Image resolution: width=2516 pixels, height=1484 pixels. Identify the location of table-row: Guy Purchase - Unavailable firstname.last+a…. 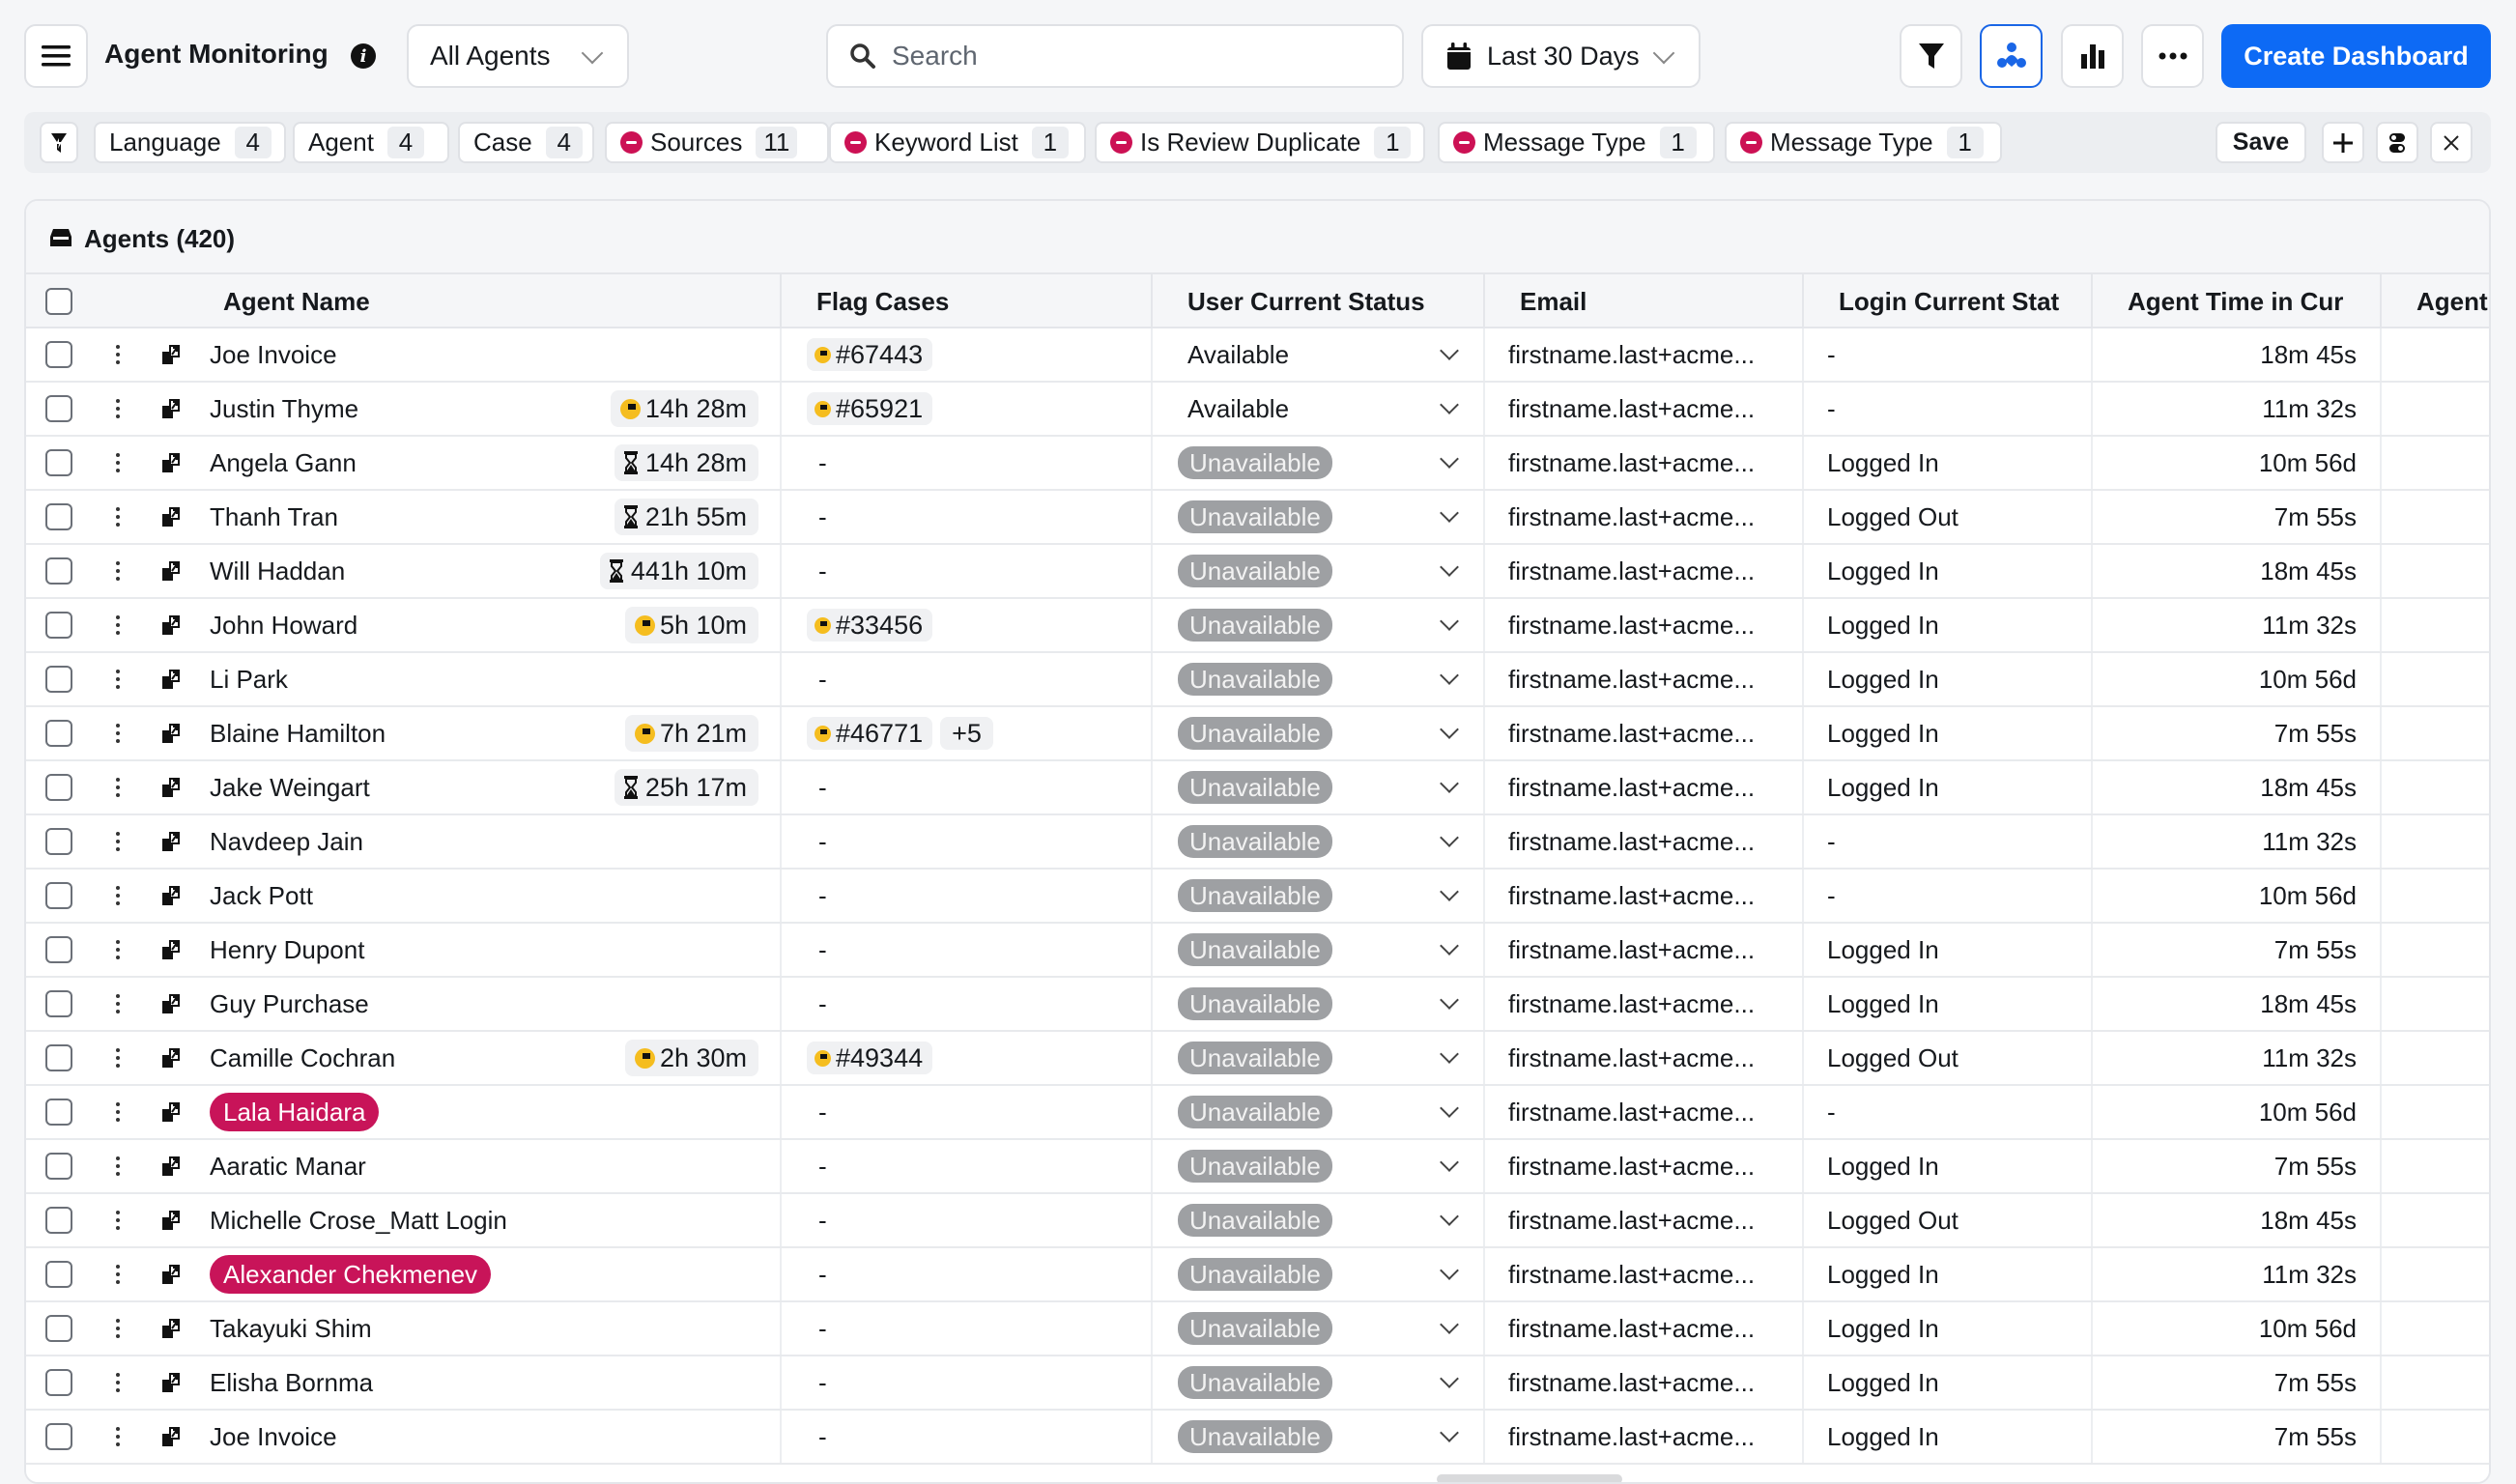
(1257, 1005).